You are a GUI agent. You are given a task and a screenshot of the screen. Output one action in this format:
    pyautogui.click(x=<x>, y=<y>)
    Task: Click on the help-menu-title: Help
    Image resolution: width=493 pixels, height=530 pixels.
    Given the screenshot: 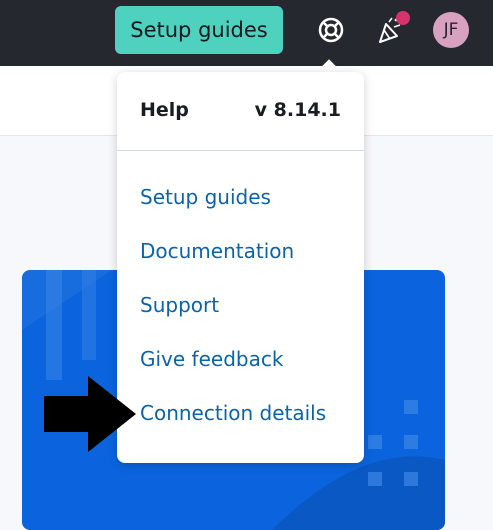 What is the action you would take?
    pyautogui.click(x=164, y=110)
    